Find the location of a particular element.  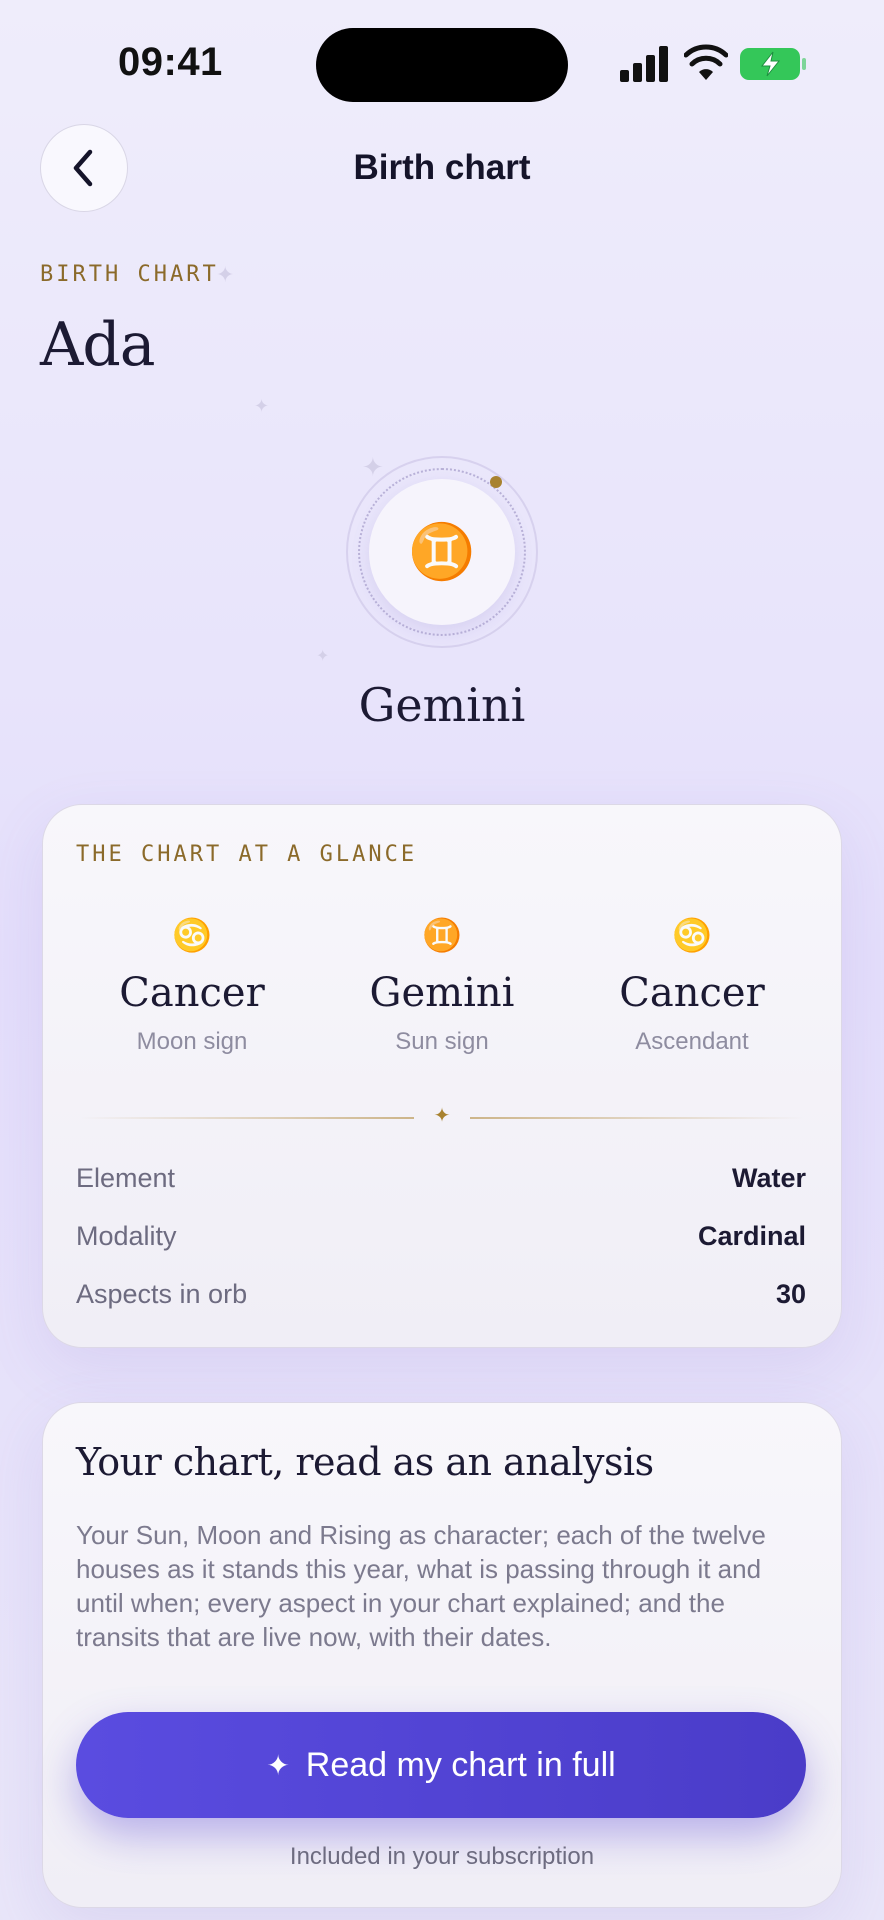

eyebrow-label: BIRTH CHART is located at coordinates (129, 274).